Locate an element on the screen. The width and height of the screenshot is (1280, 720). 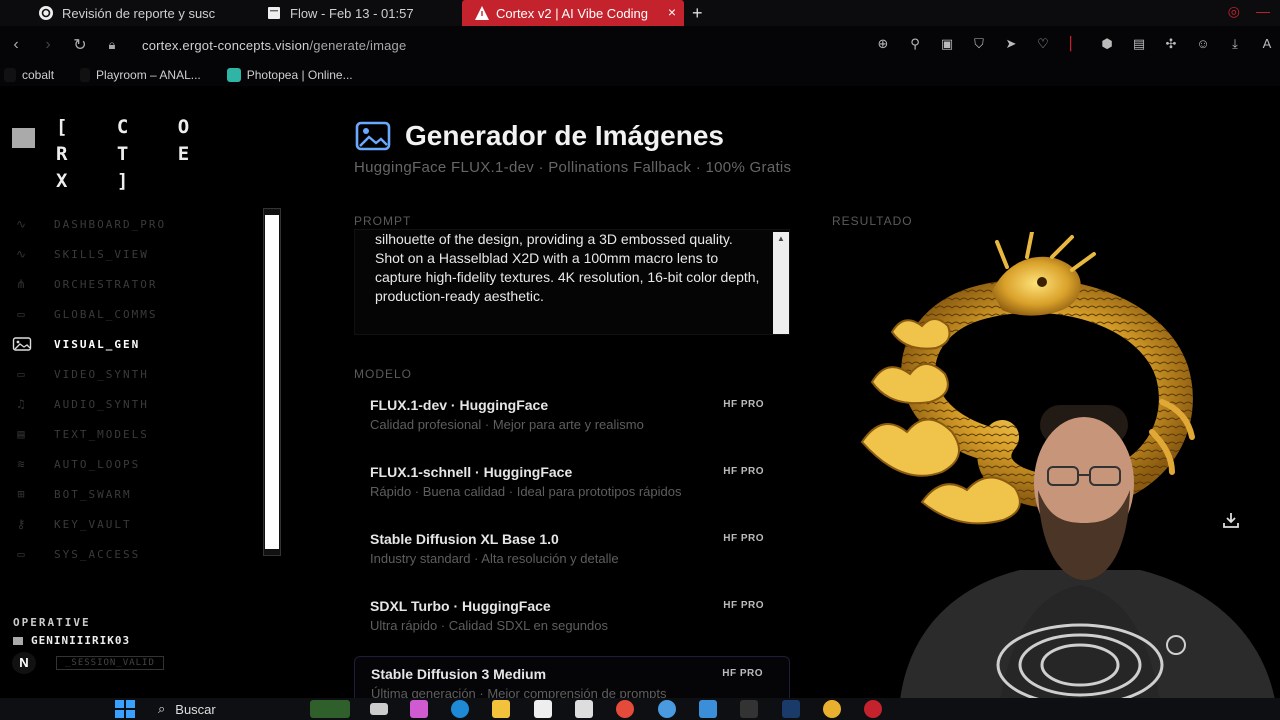
minimize-icon: — is located at coordinates (1263, 11).